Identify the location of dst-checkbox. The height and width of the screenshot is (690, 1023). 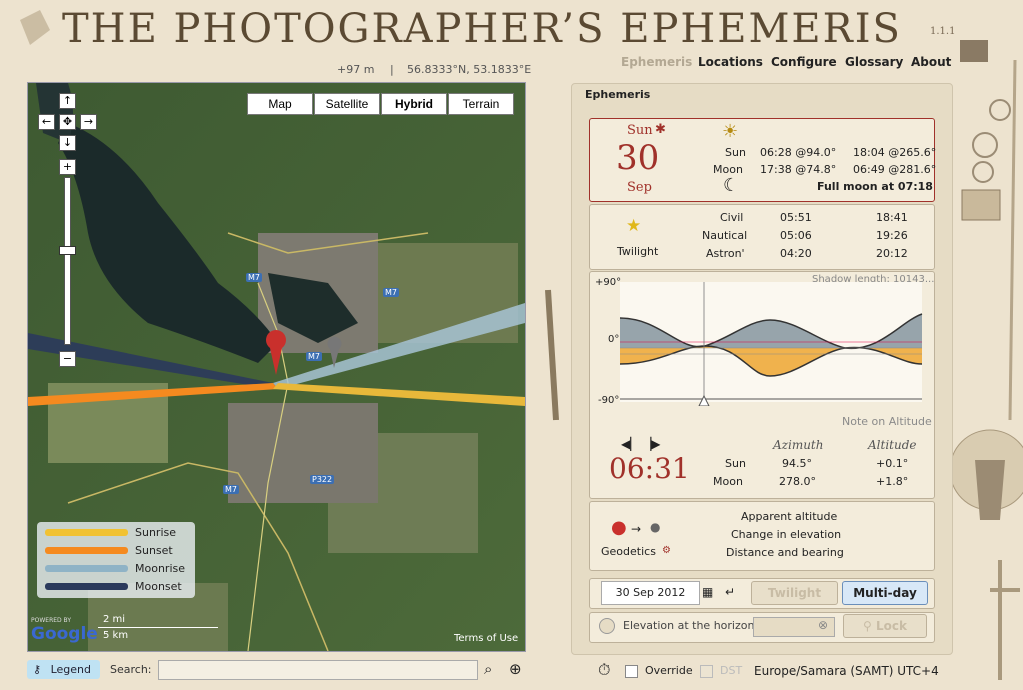
(706, 671).